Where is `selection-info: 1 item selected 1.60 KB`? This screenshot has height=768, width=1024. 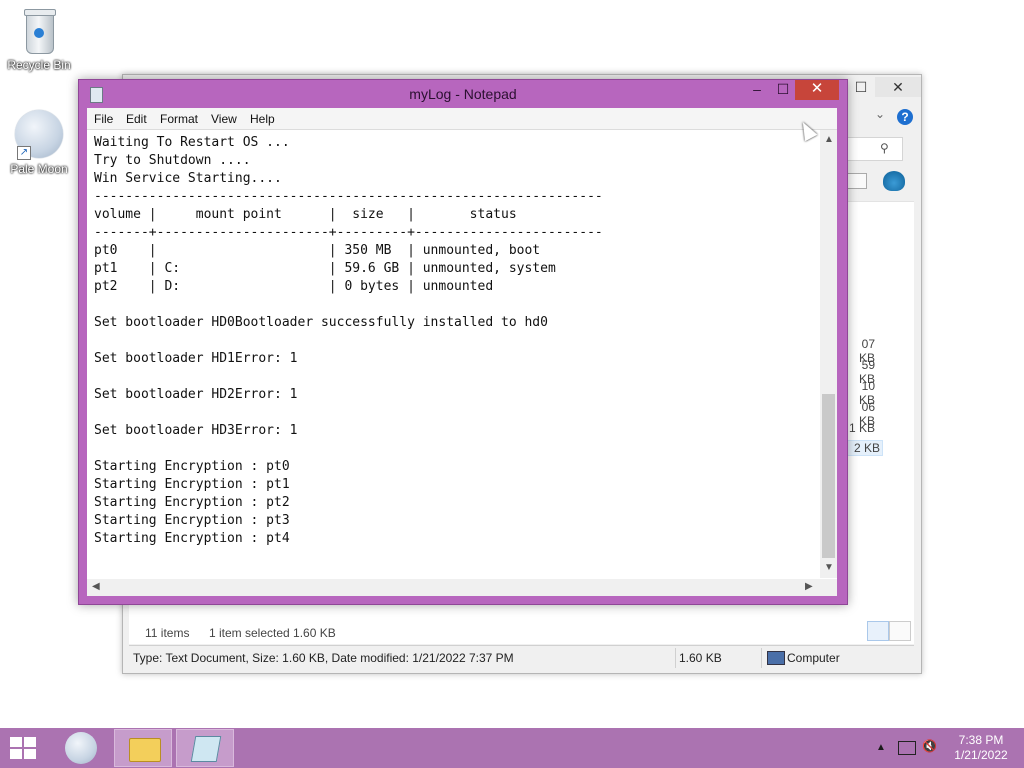
selection-info: 1 item selected 1.60 KB is located at coordinates (272, 633).